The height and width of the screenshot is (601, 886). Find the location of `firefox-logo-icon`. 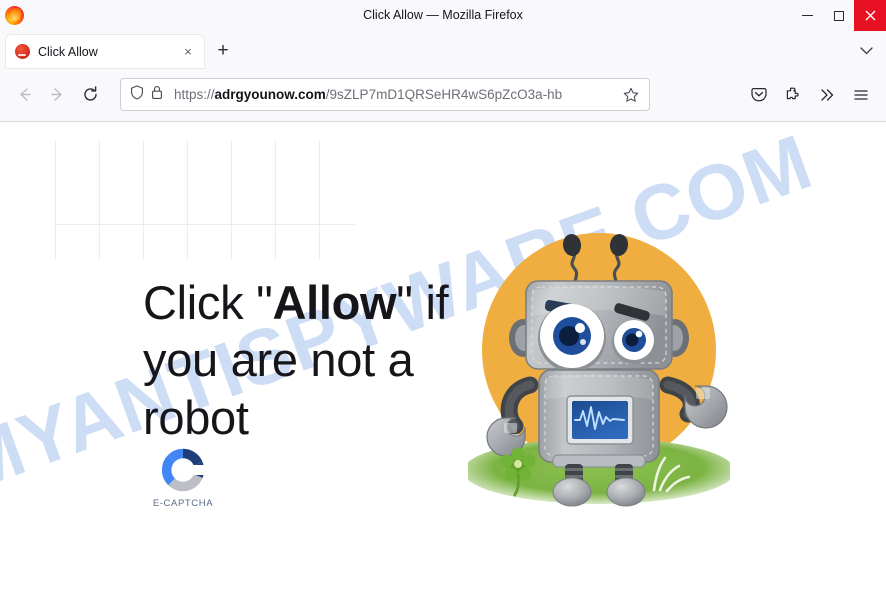

firefox-logo-icon is located at coordinates (15, 15).